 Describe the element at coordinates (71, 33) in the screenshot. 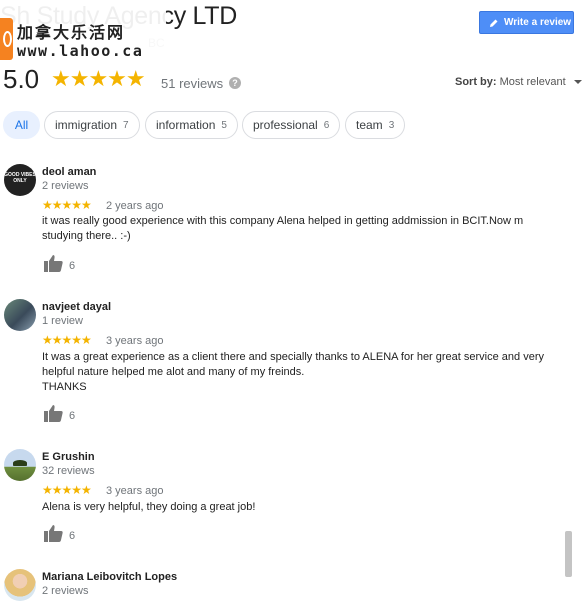

I see `watermark-chinese-text: 加拿大乐活网` at that location.